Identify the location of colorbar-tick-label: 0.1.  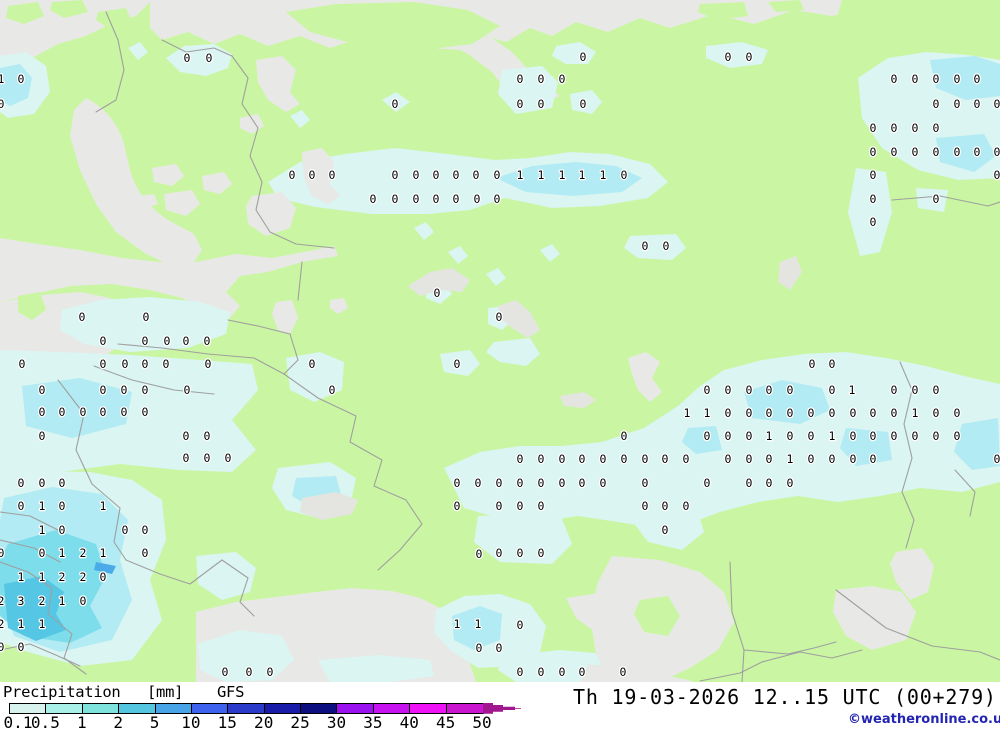
(18, 722).